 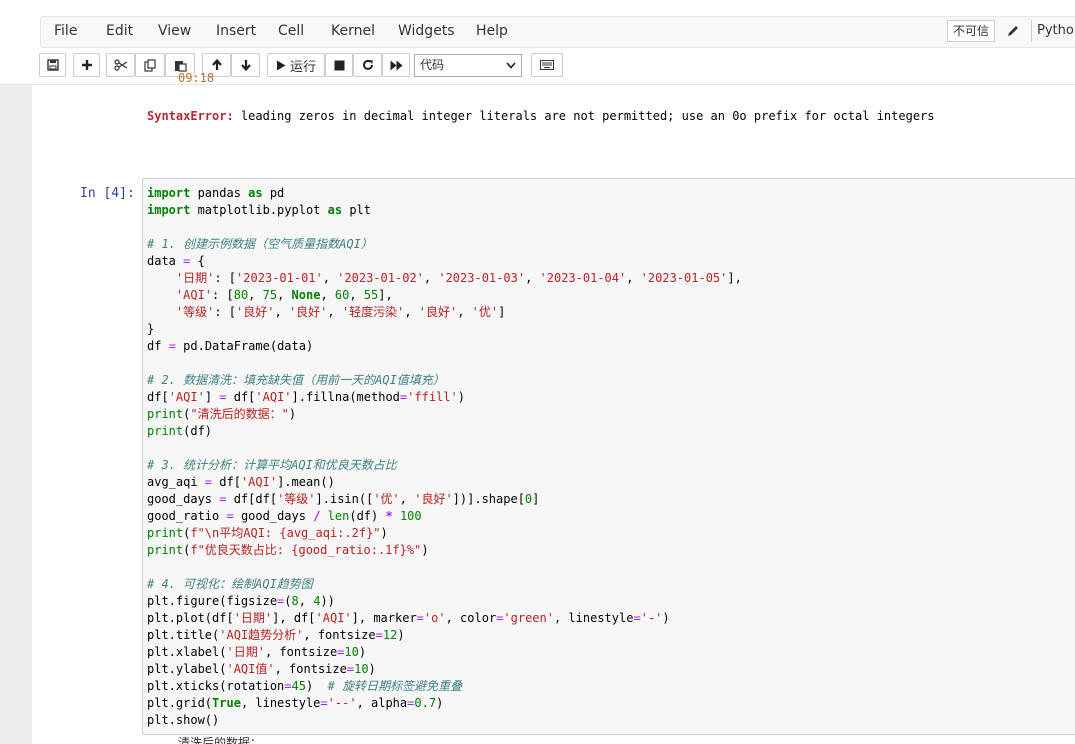 I want to click on arrow-down-icon, so click(x=245, y=65).